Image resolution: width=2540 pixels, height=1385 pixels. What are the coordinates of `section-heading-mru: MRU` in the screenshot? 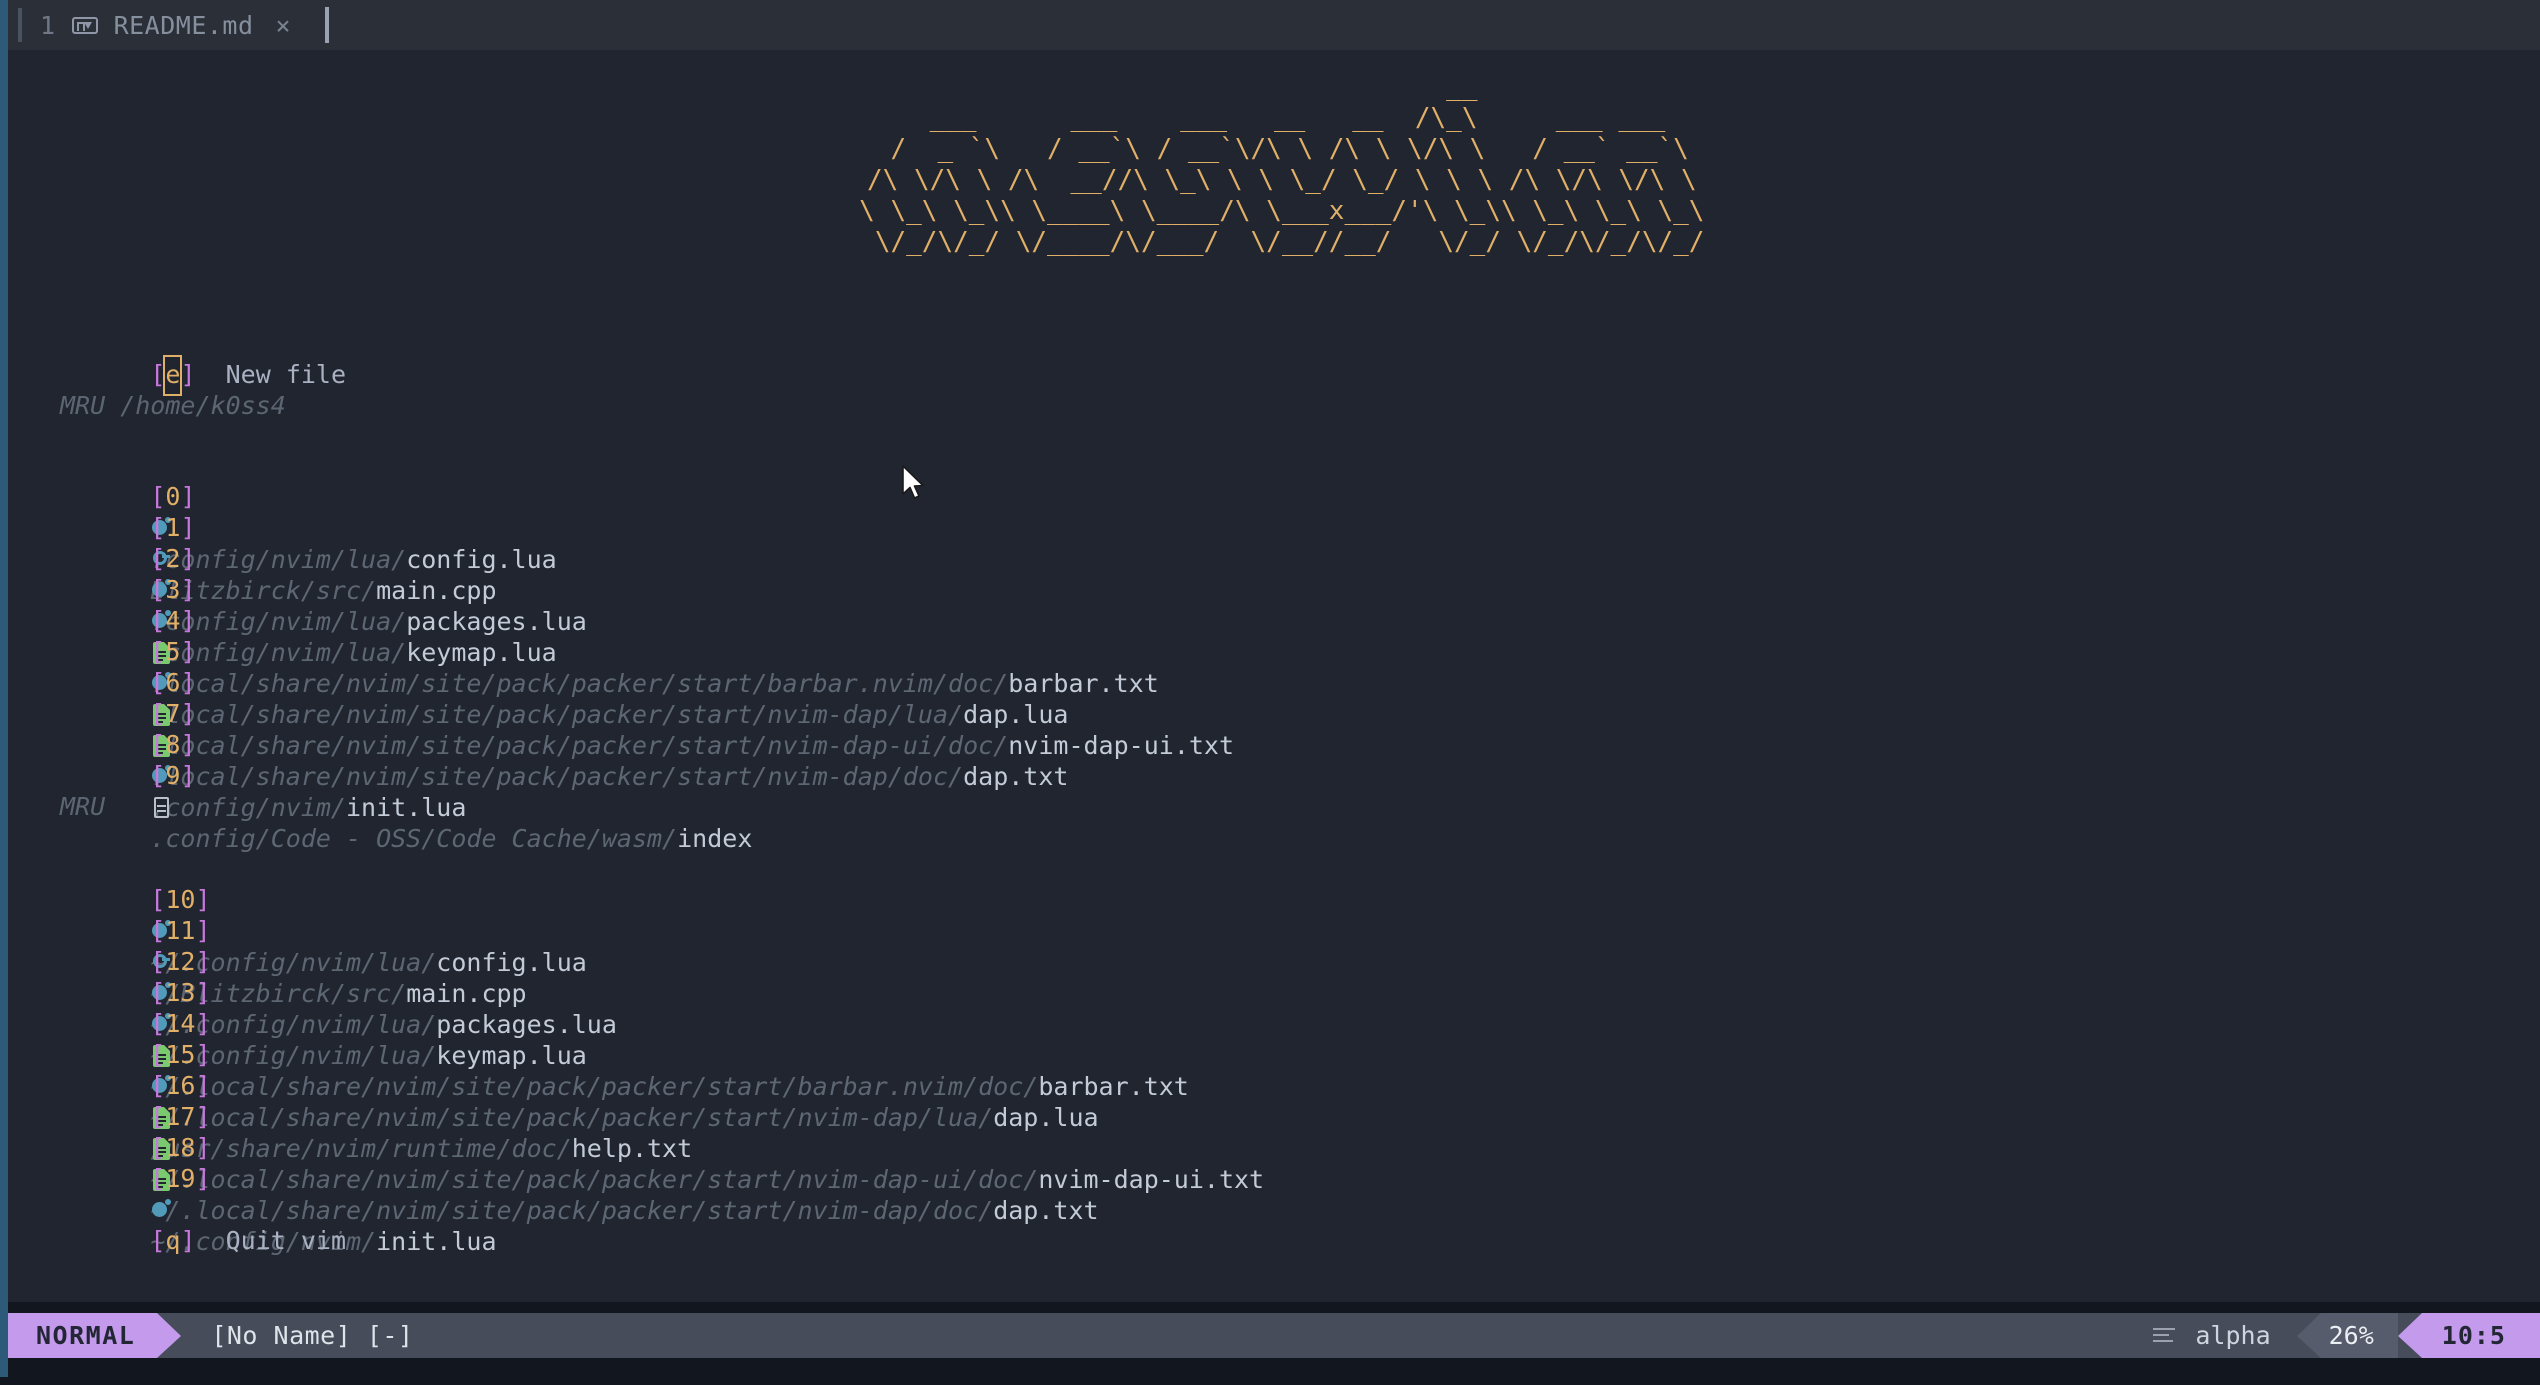 It's located at (83, 806).